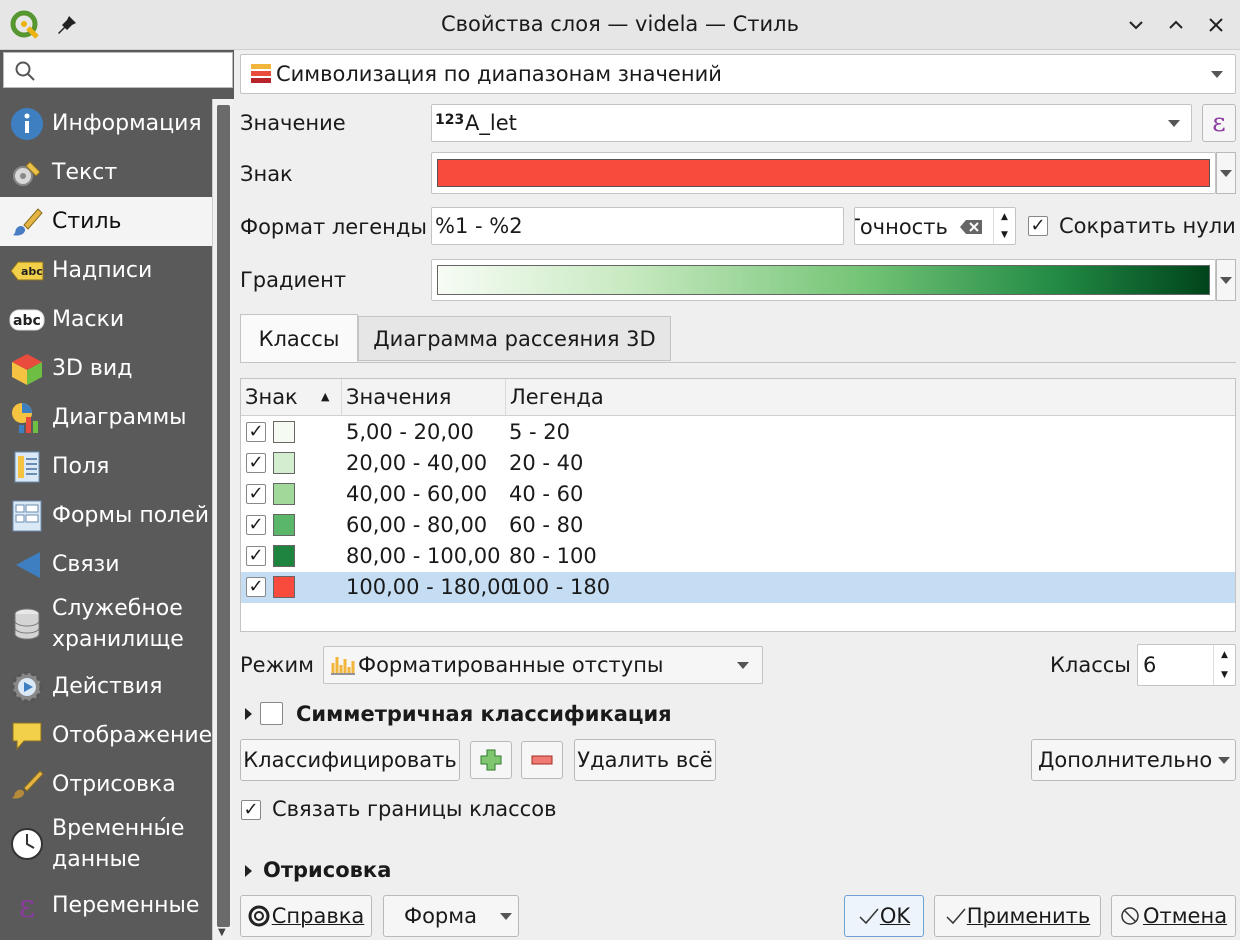 This screenshot has height=940, width=1240. Describe the element at coordinates (1173, 916) in the screenshot. I see `cancel-button: Отмена` at that location.